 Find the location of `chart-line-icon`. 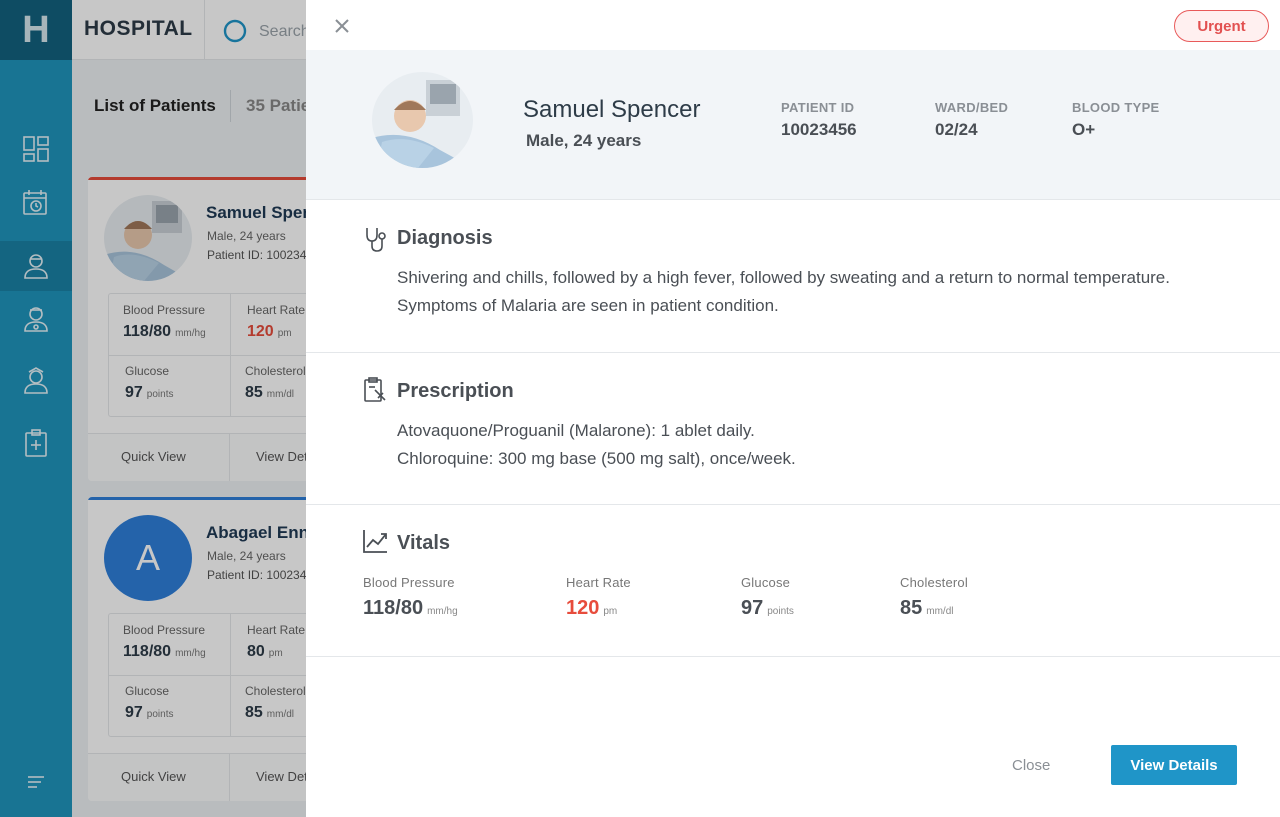

chart-line-icon is located at coordinates (375, 541).